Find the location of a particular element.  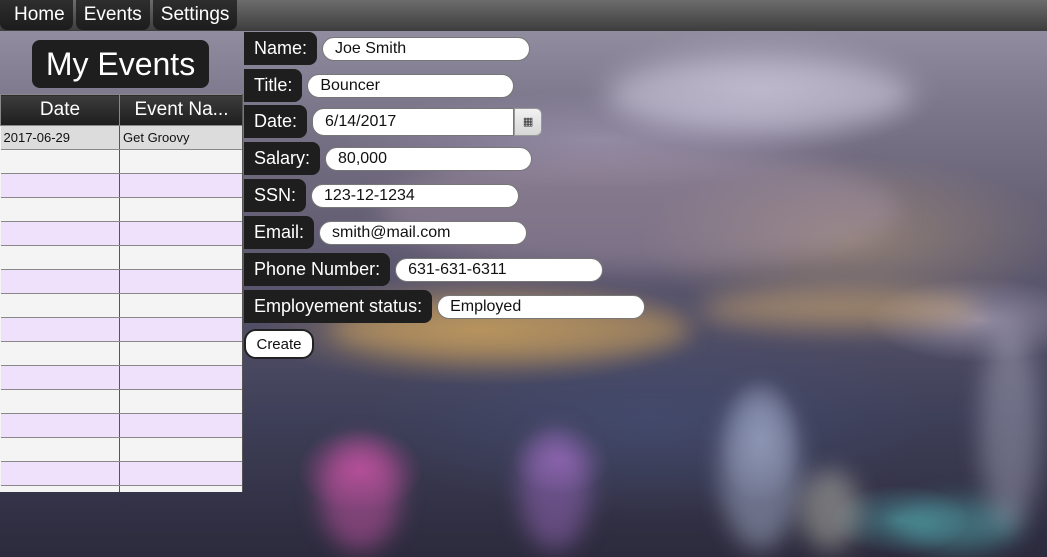

ssn-label: SSN: is located at coordinates (275, 195).